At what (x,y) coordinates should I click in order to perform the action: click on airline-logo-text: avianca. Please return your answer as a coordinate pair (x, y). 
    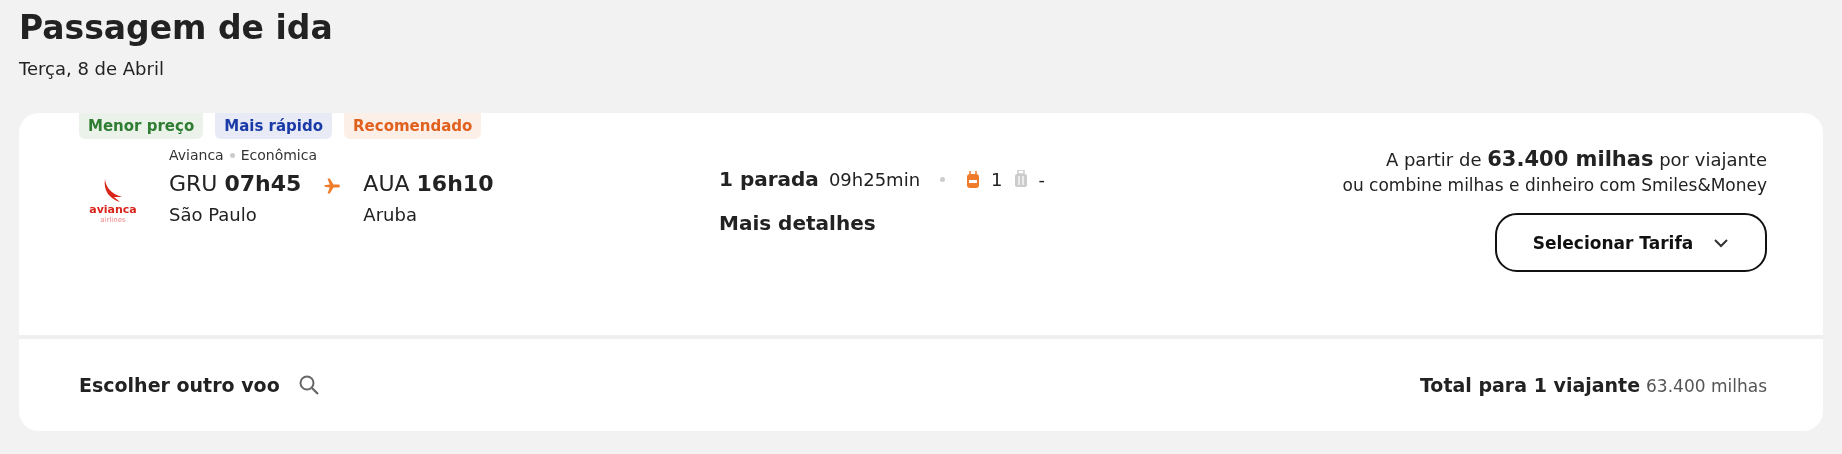
    Looking at the image, I should click on (113, 209).